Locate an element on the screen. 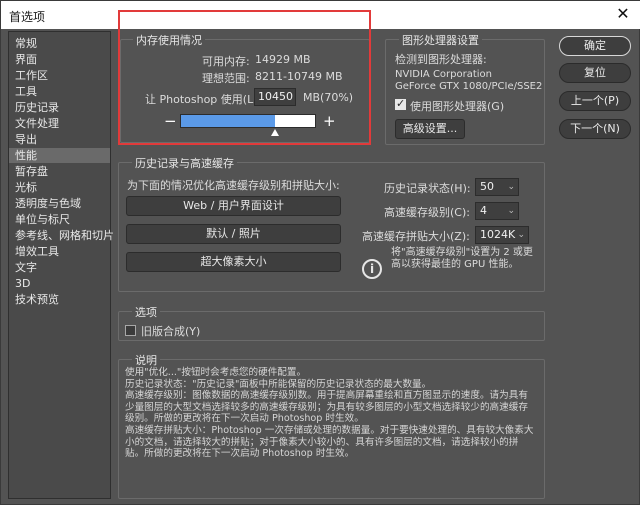 The width and height of the screenshot is (640, 505). use-gpu-checkbox is located at coordinates (400, 103).